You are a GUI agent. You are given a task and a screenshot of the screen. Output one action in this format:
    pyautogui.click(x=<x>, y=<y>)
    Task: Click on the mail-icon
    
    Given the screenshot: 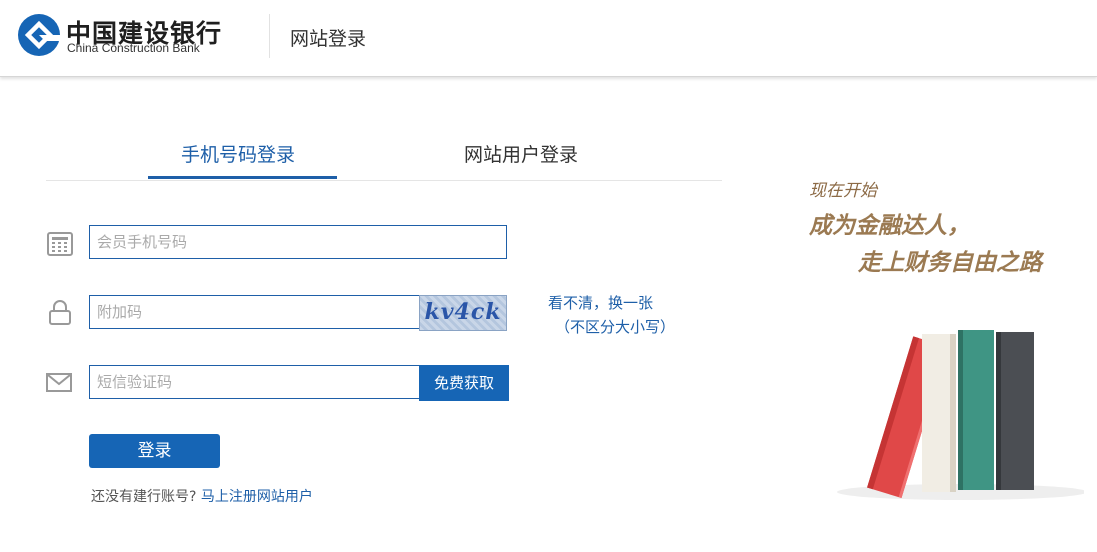 What is the action you would take?
    pyautogui.click(x=59, y=382)
    